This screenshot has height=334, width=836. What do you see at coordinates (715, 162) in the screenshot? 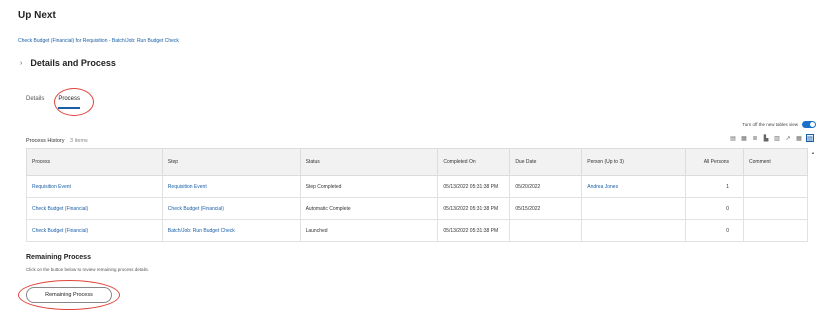
I see `col-all-persons: All Persons` at bounding box center [715, 162].